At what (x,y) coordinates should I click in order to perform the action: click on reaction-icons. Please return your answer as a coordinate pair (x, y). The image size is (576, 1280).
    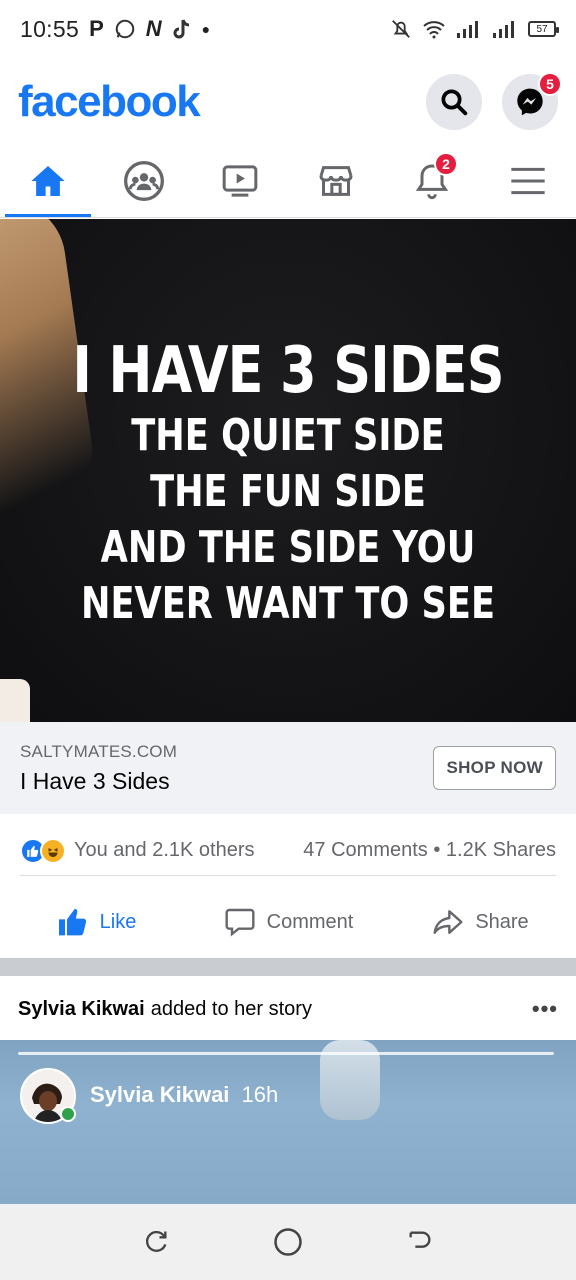
    Looking at the image, I should click on (43, 850).